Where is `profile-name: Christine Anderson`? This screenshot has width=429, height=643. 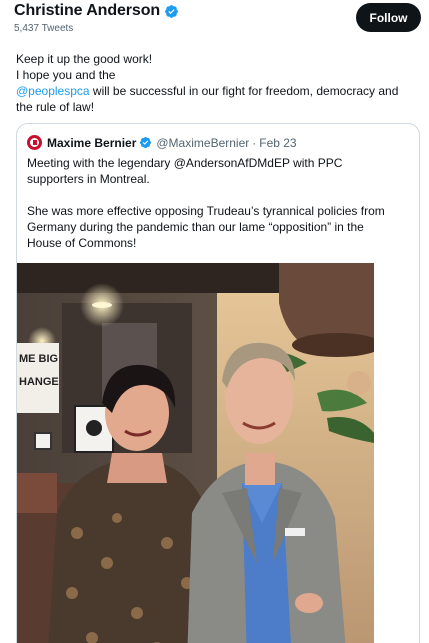 profile-name: Christine Anderson is located at coordinates (87, 11).